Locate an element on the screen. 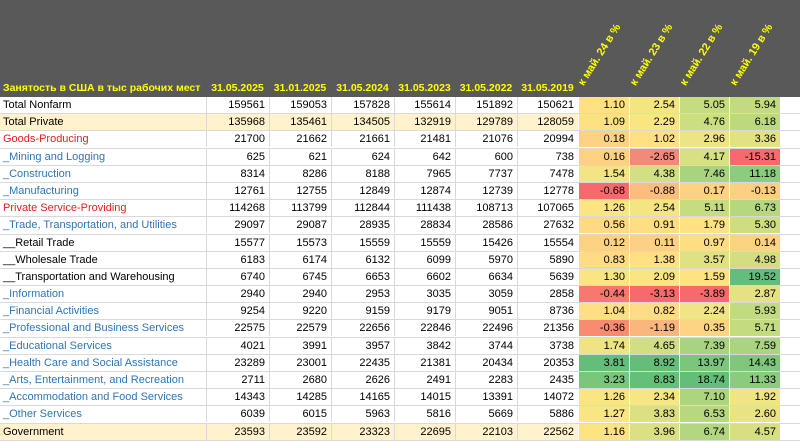 The width and height of the screenshot is (800, 441). value-cell: 157828 is located at coordinates (362, 105).